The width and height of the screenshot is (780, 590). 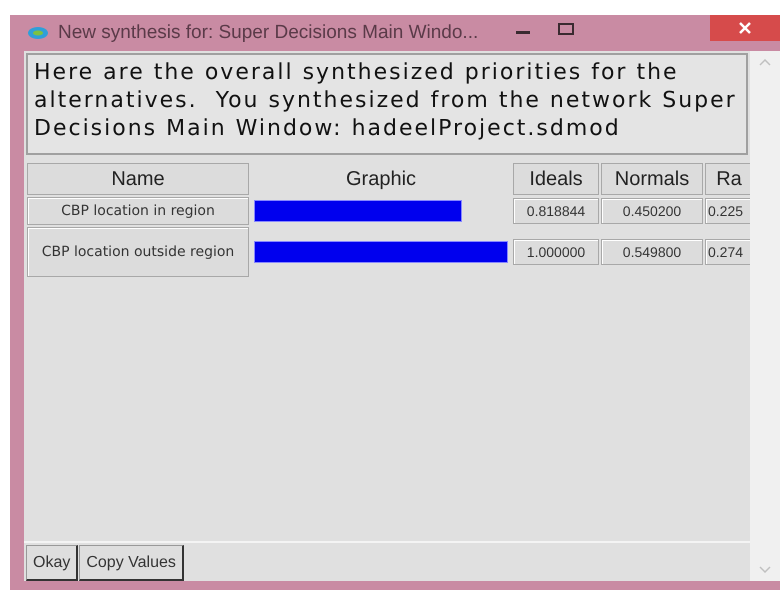 I want to click on table-cell: CBP location outside region, so click(x=138, y=252).